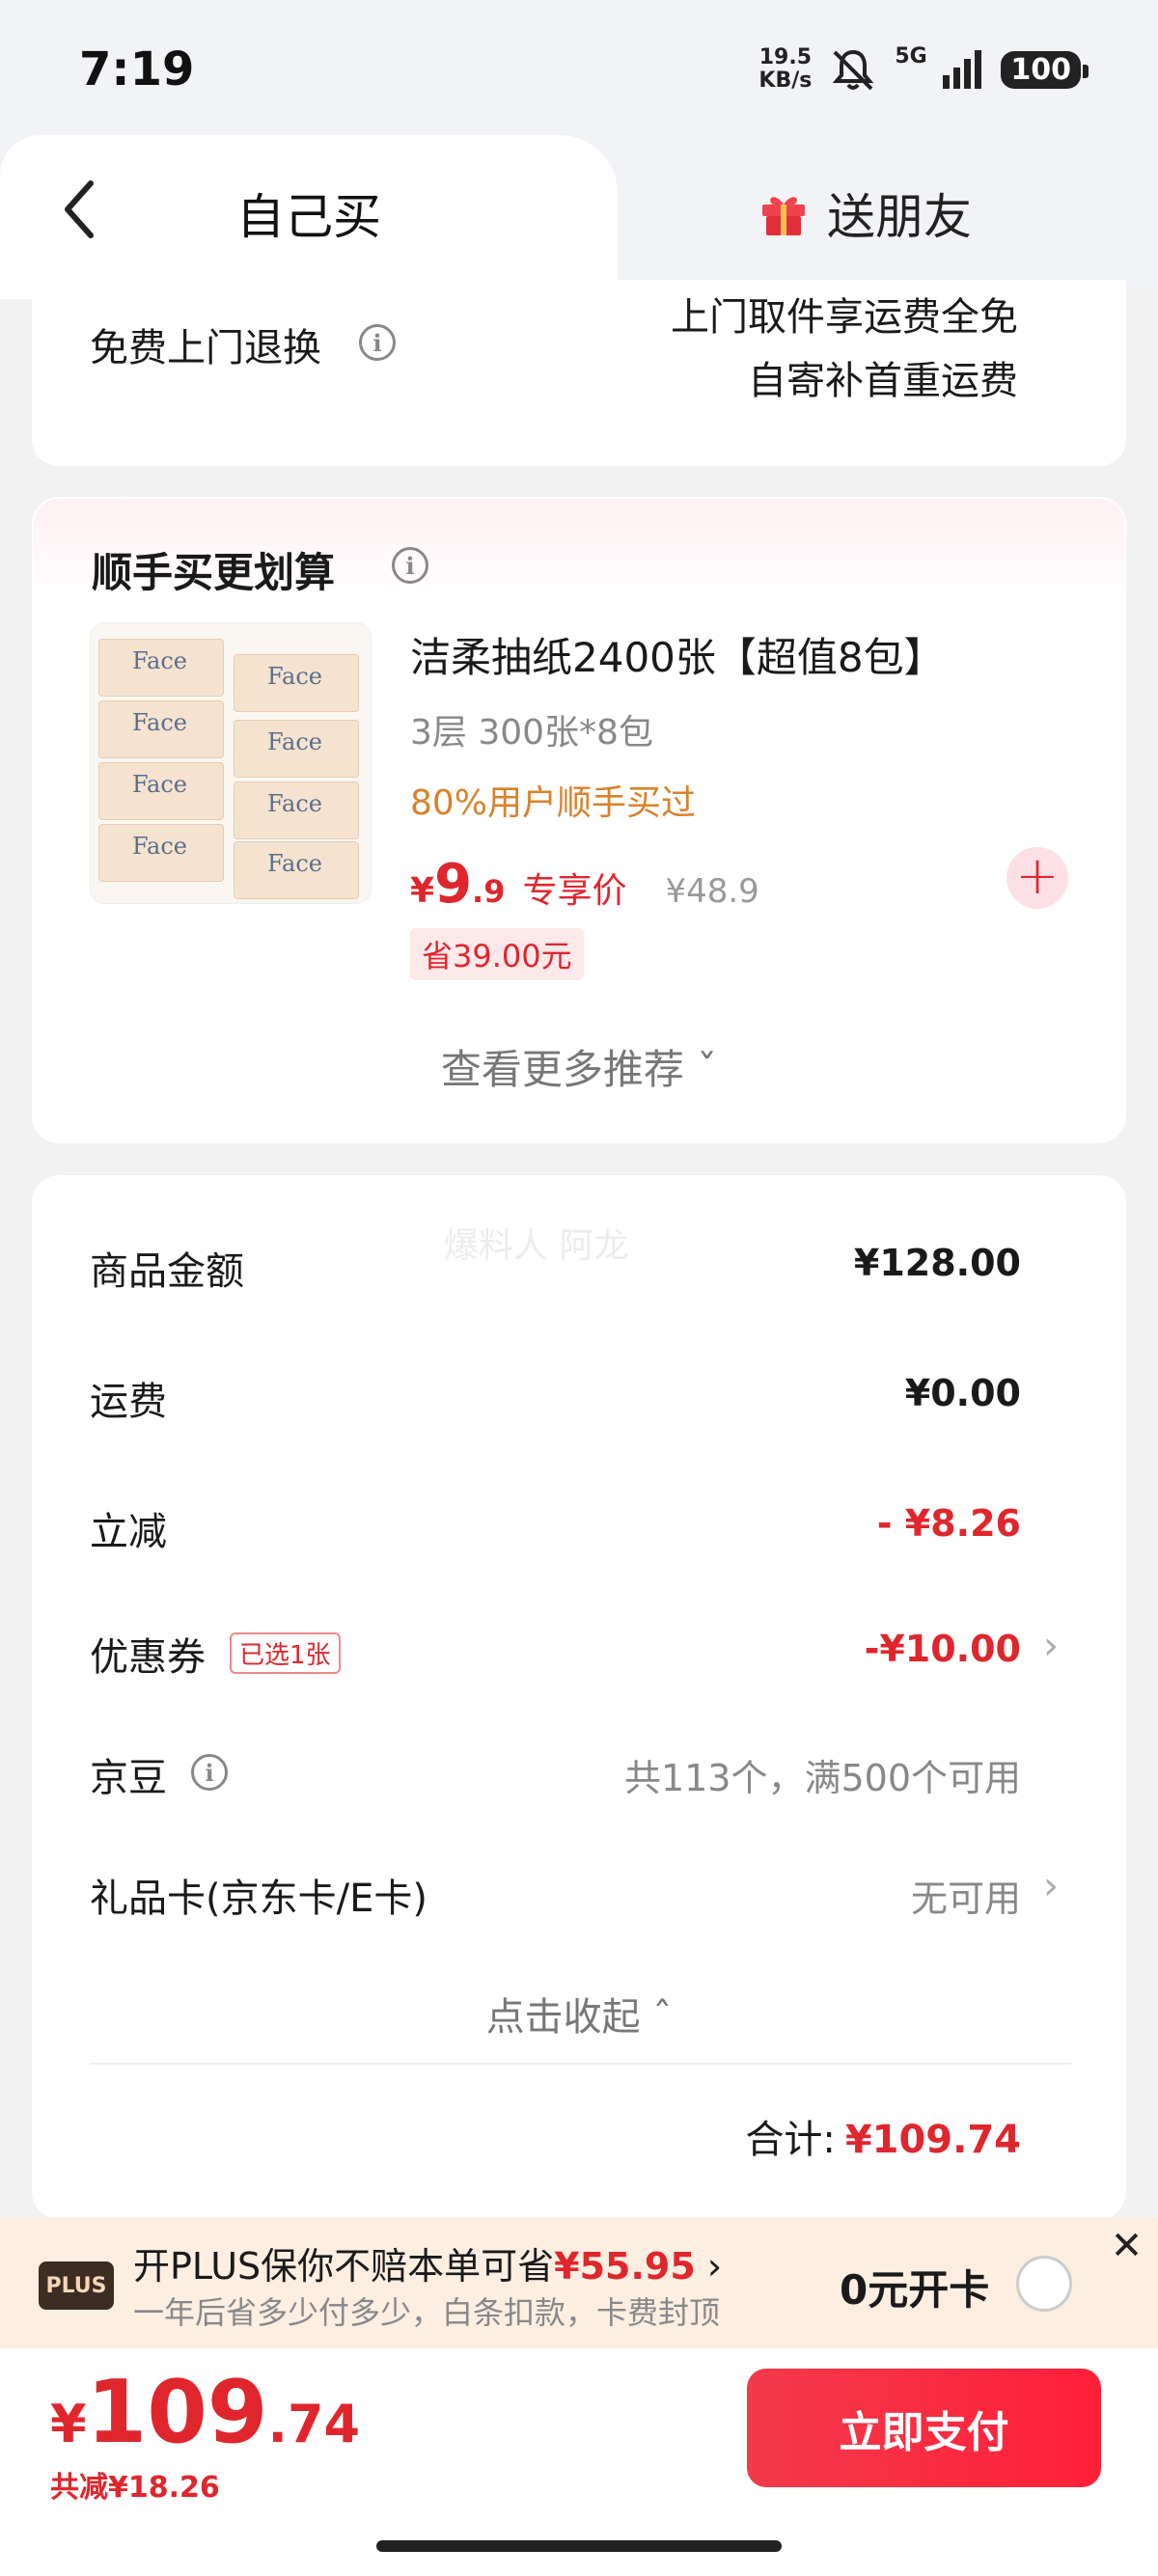 This screenshot has height=2576, width=1158. Describe the element at coordinates (911, 57) in the screenshot. I see `network-type: 5G` at that location.